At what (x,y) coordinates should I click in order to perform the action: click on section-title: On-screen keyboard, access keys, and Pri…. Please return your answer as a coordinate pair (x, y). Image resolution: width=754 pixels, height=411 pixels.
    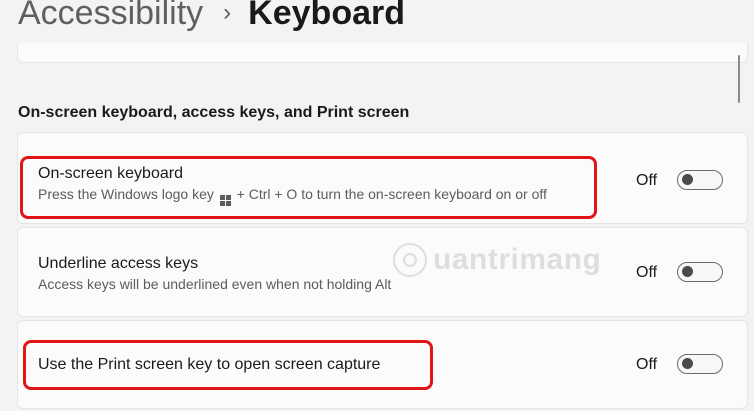
    Looking at the image, I should click on (214, 112).